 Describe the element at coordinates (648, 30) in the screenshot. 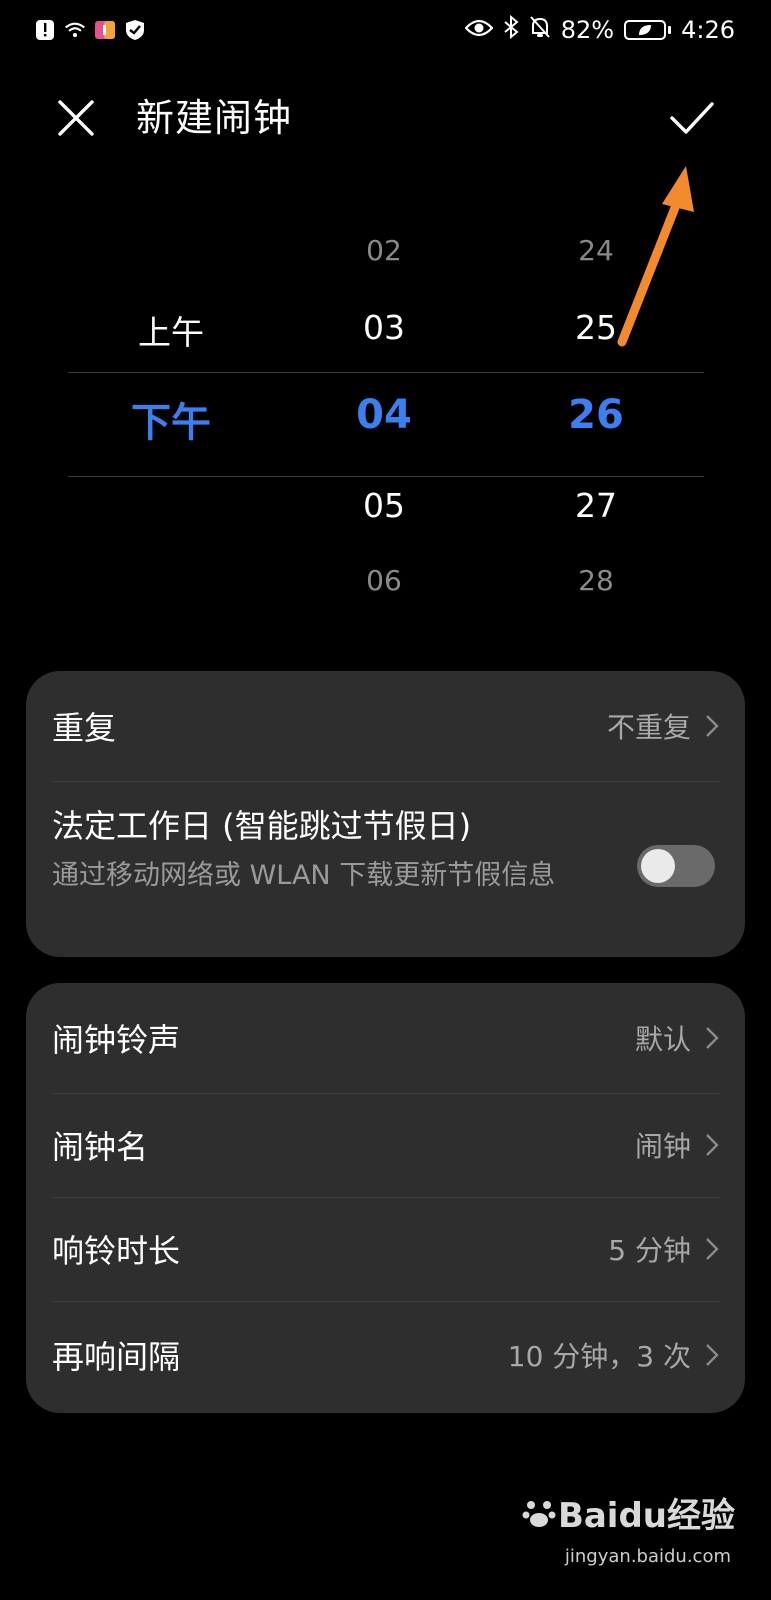

I see `battery-icon` at that location.